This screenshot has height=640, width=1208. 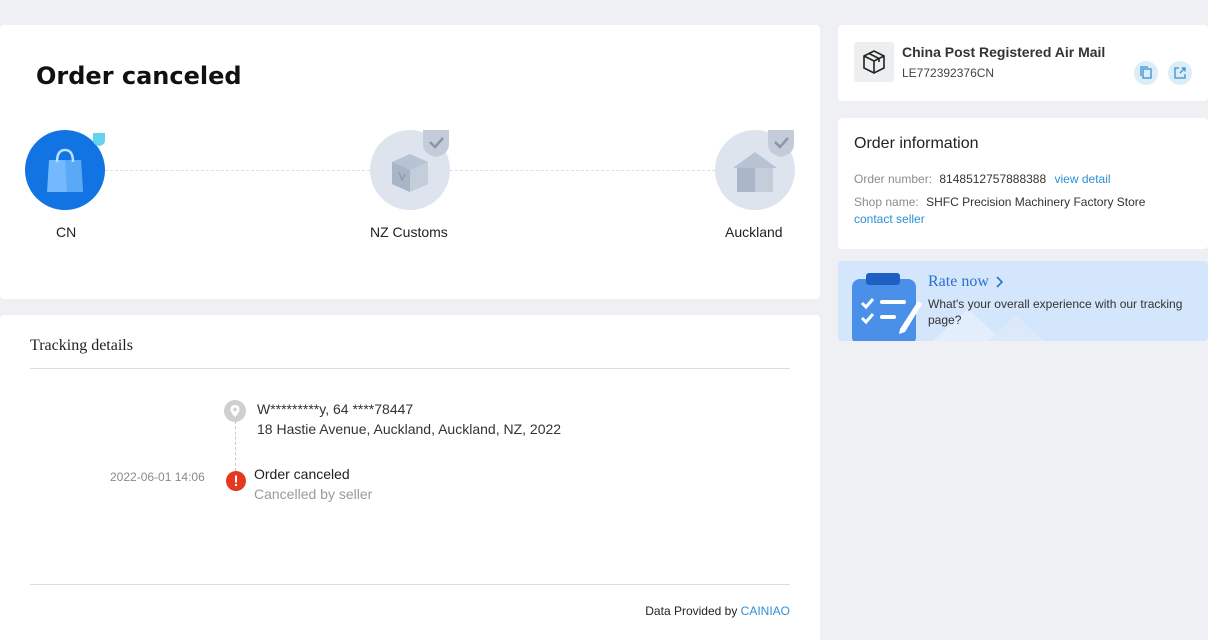 What do you see at coordinates (66, 232) in the screenshot?
I see `progress-node-label: CN` at bounding box center [66, 232].